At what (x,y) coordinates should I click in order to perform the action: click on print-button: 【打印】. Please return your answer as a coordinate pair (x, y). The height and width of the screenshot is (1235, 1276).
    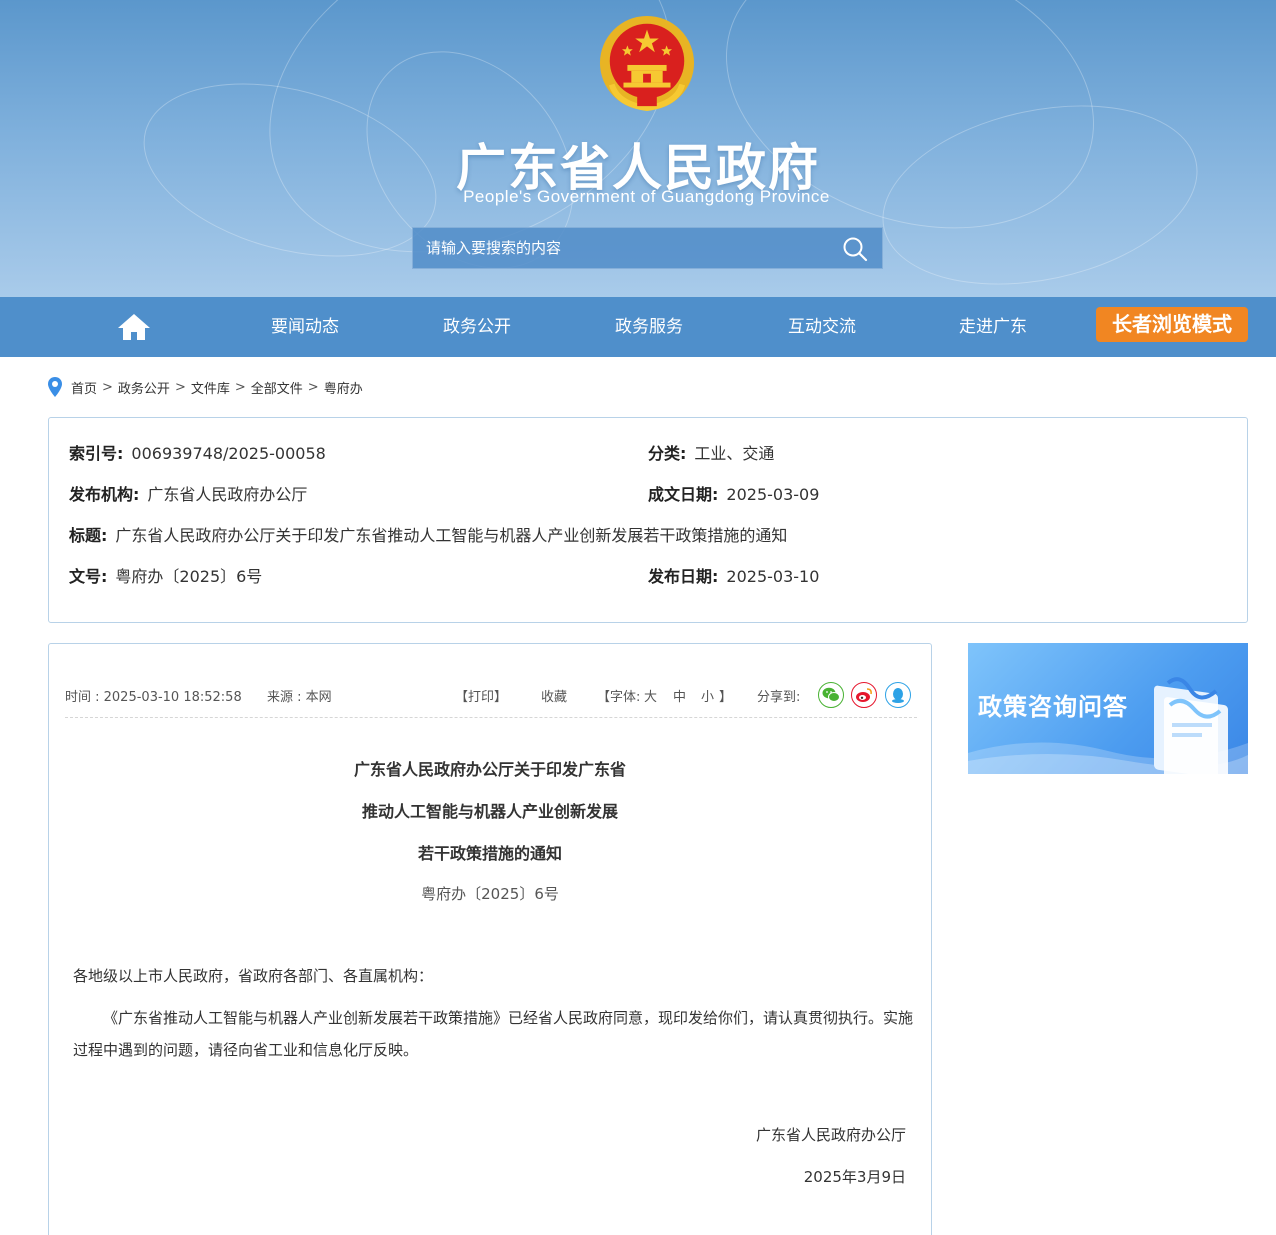
    Looking at the image, I should click on (481, 695).